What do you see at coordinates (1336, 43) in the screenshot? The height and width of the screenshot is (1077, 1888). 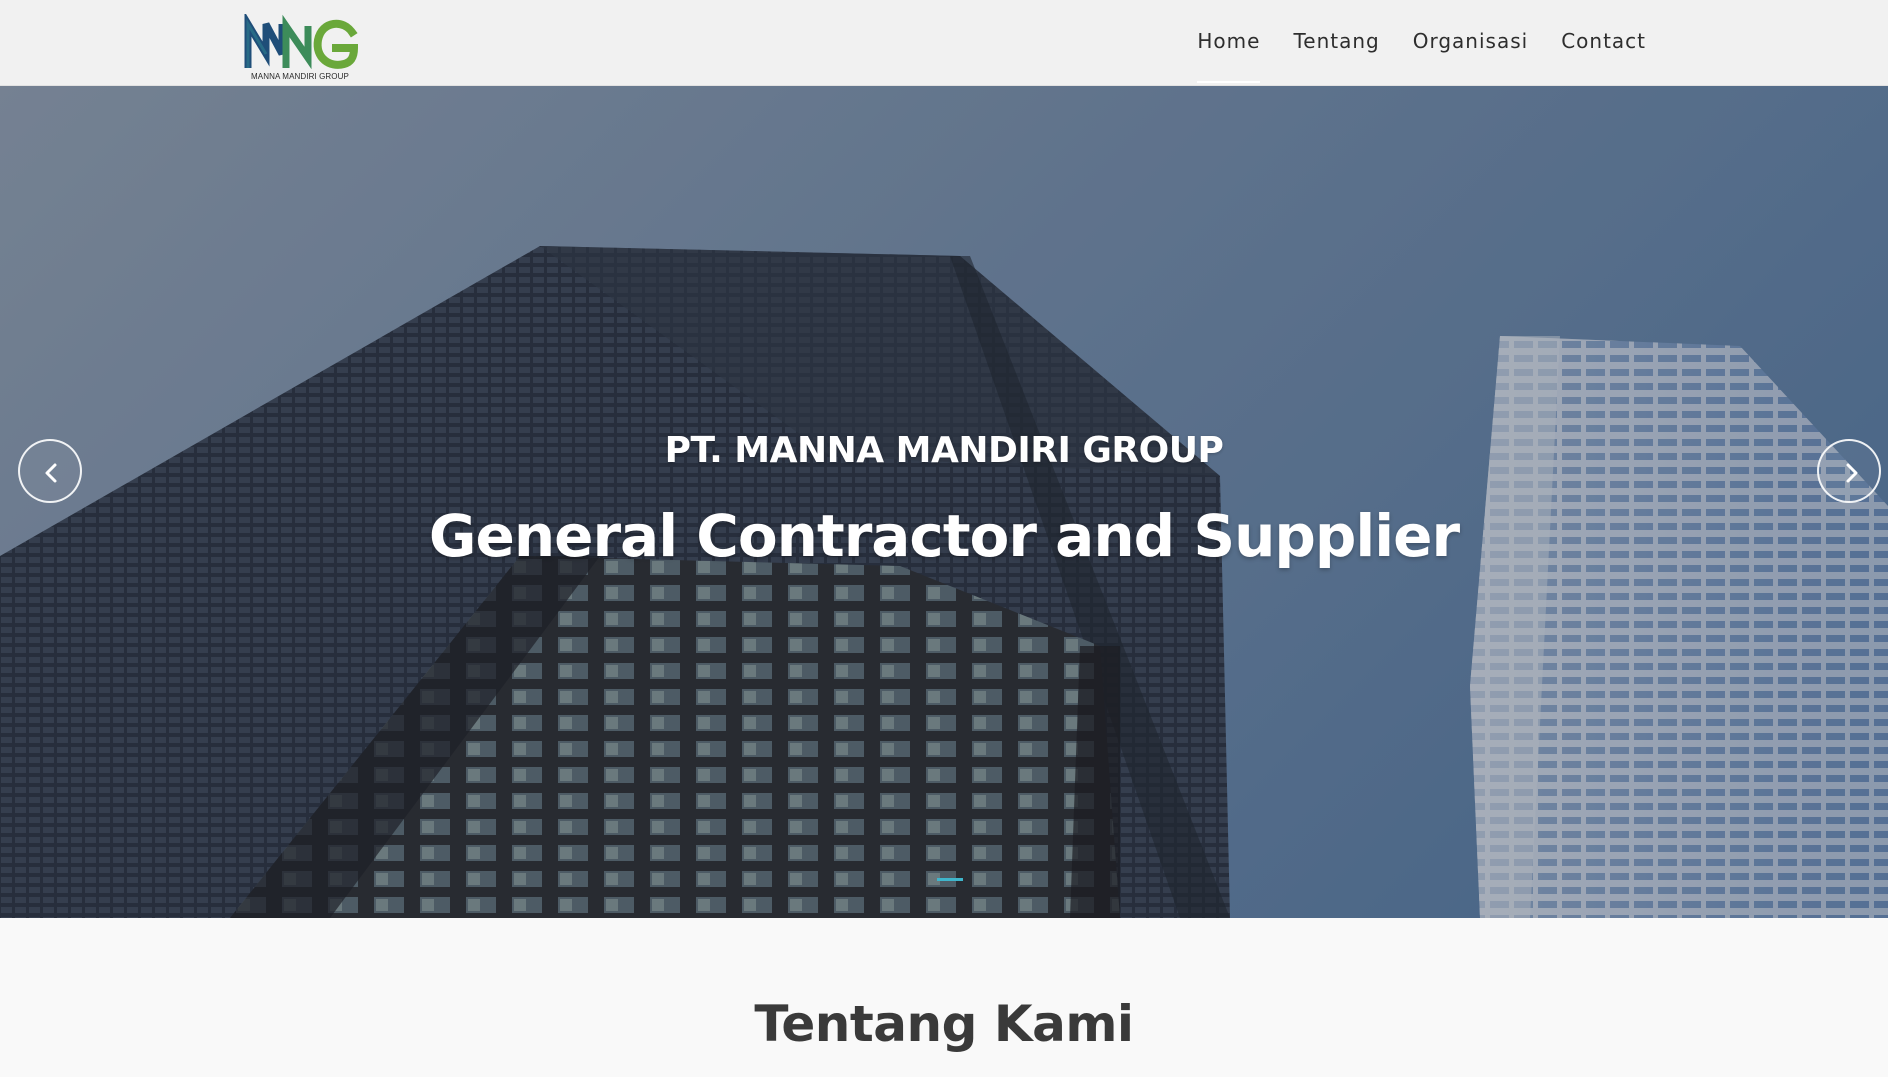 I see `nav-tentang: Tentang` at bounding box center [1336, 43].